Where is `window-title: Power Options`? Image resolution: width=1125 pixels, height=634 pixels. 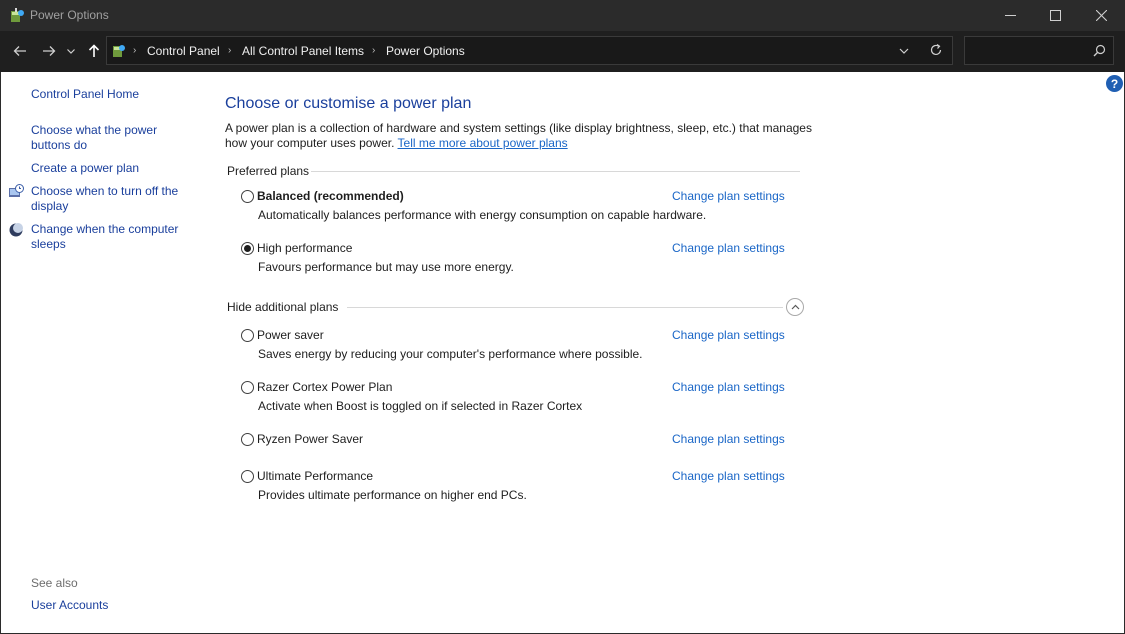 window-title: Power Options is located at coordinates (69, 15).